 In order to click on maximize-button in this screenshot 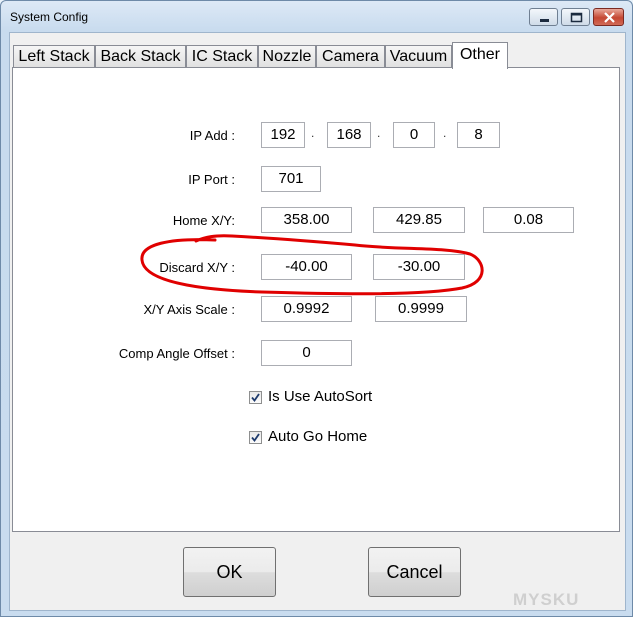, I will do `click(575, 17)`.